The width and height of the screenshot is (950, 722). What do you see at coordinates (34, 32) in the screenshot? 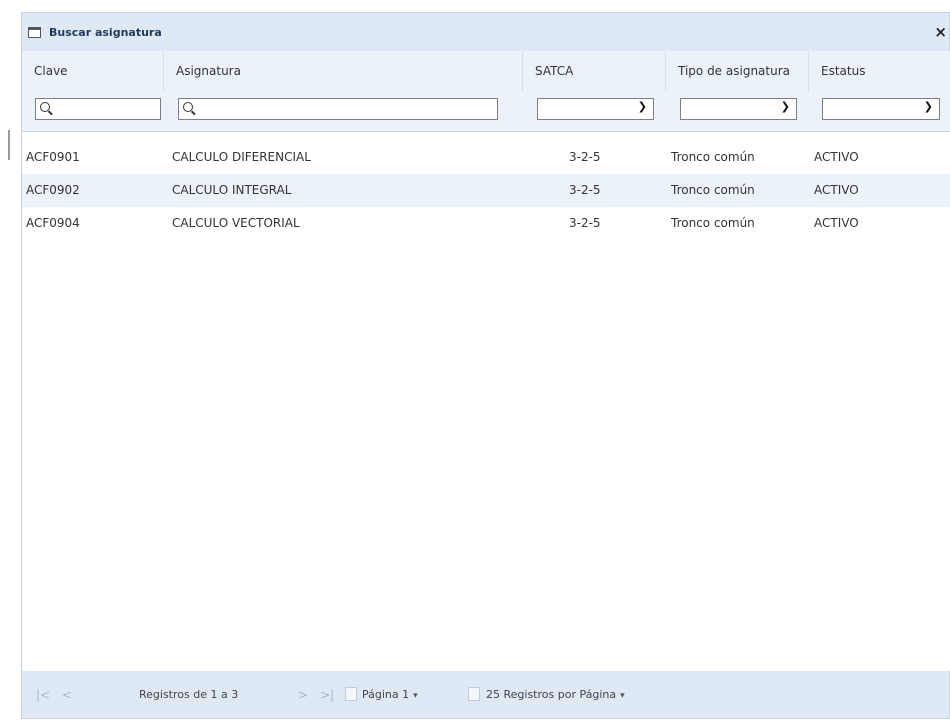
I see `window-icon` at bounding box center [34, 32].